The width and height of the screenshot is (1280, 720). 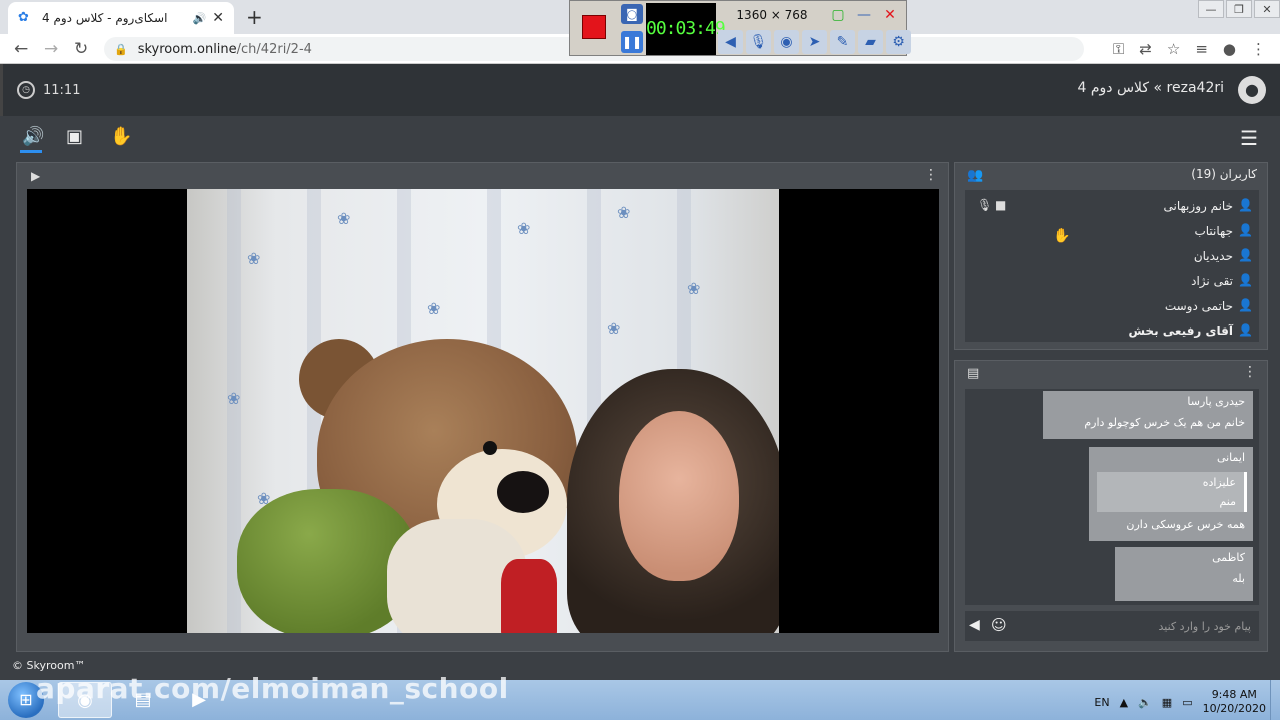 What do you see at coordinates (1250, 372) in the screenshot?
I see `chat-options-icon: ⋮` at bounding box center [1250, 372].